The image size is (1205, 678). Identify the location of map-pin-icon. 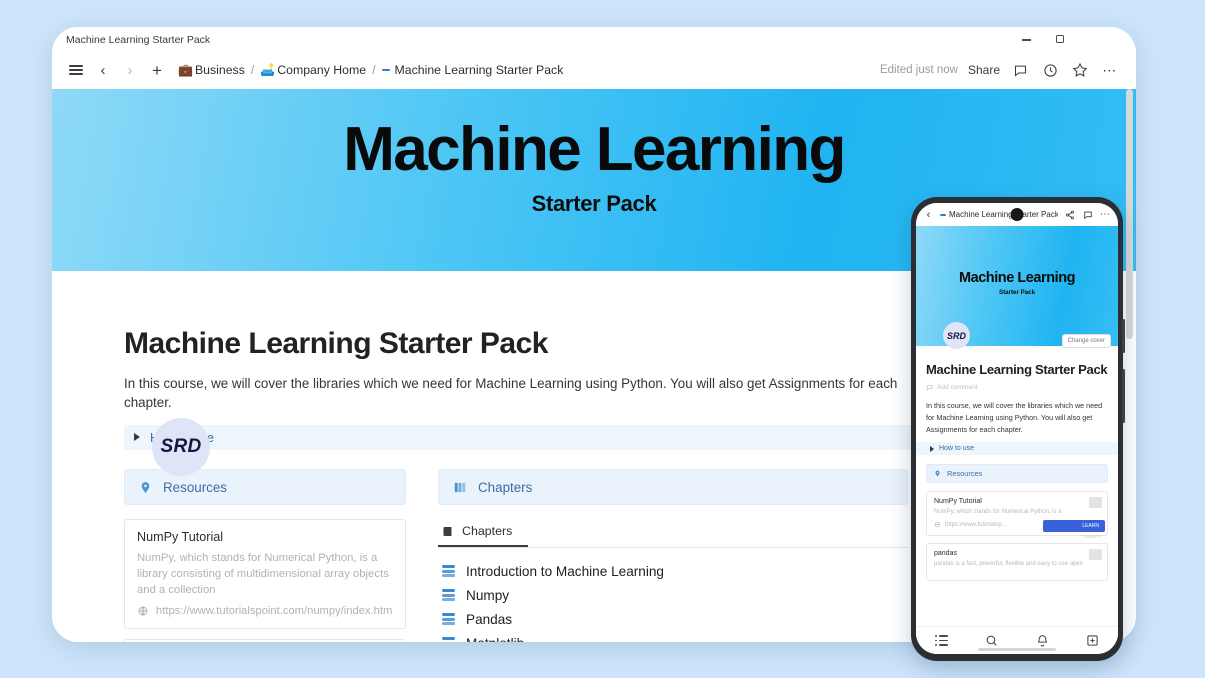
(145, 487).